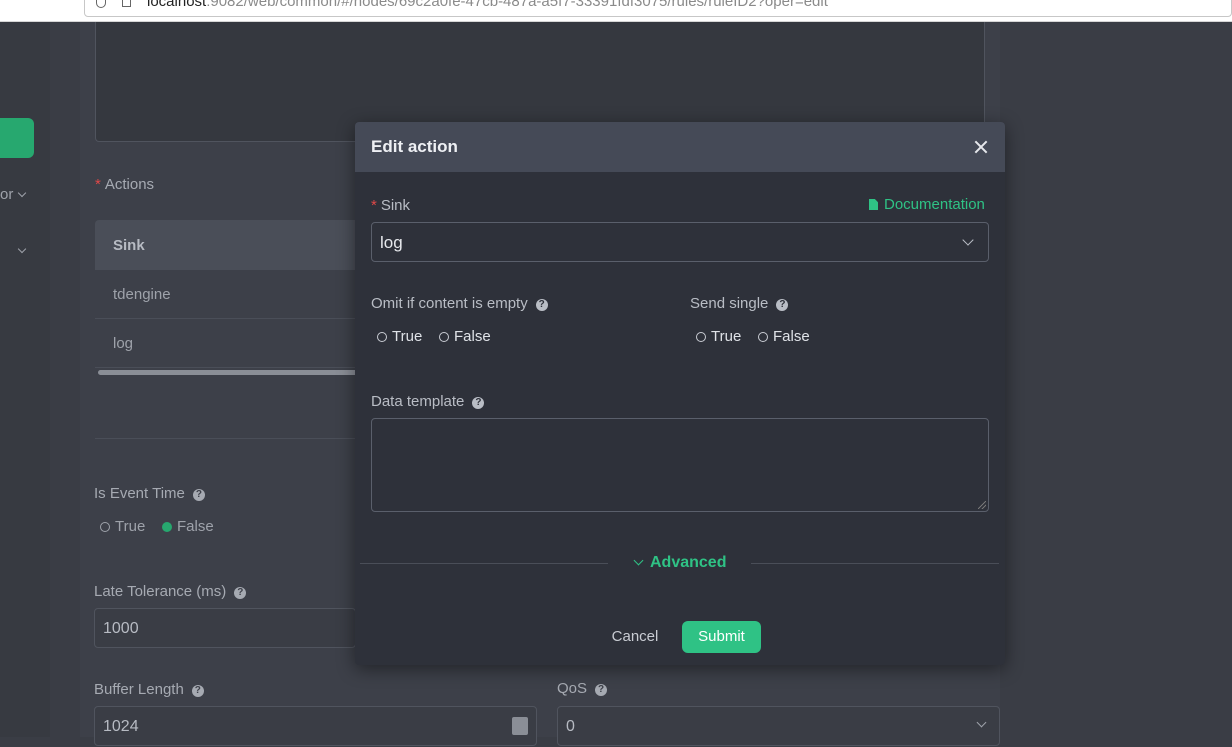  What do you see at coordinates (679, 563) in the screenshot?
I see `advanced-toggle: Advanced` at bounding box center [679, 563].